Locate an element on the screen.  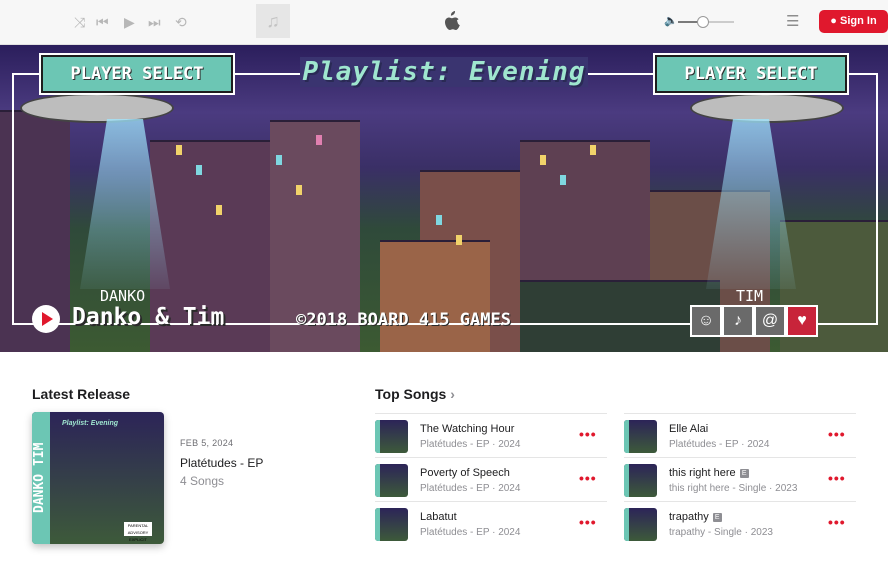
volume-slider is located at coordinates (706, 22).